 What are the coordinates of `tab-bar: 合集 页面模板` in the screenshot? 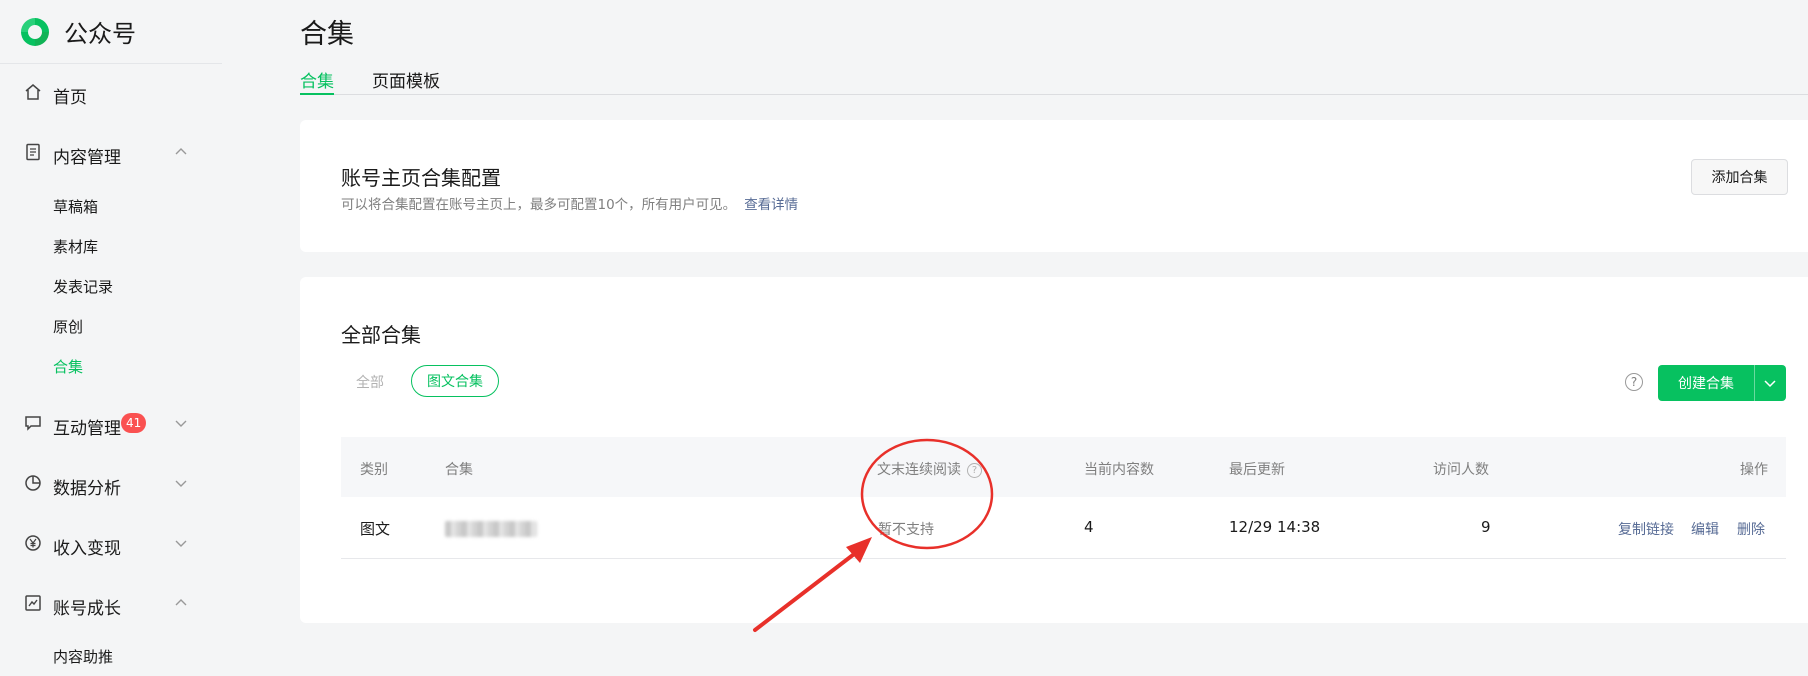 It's located at (1054, 79).